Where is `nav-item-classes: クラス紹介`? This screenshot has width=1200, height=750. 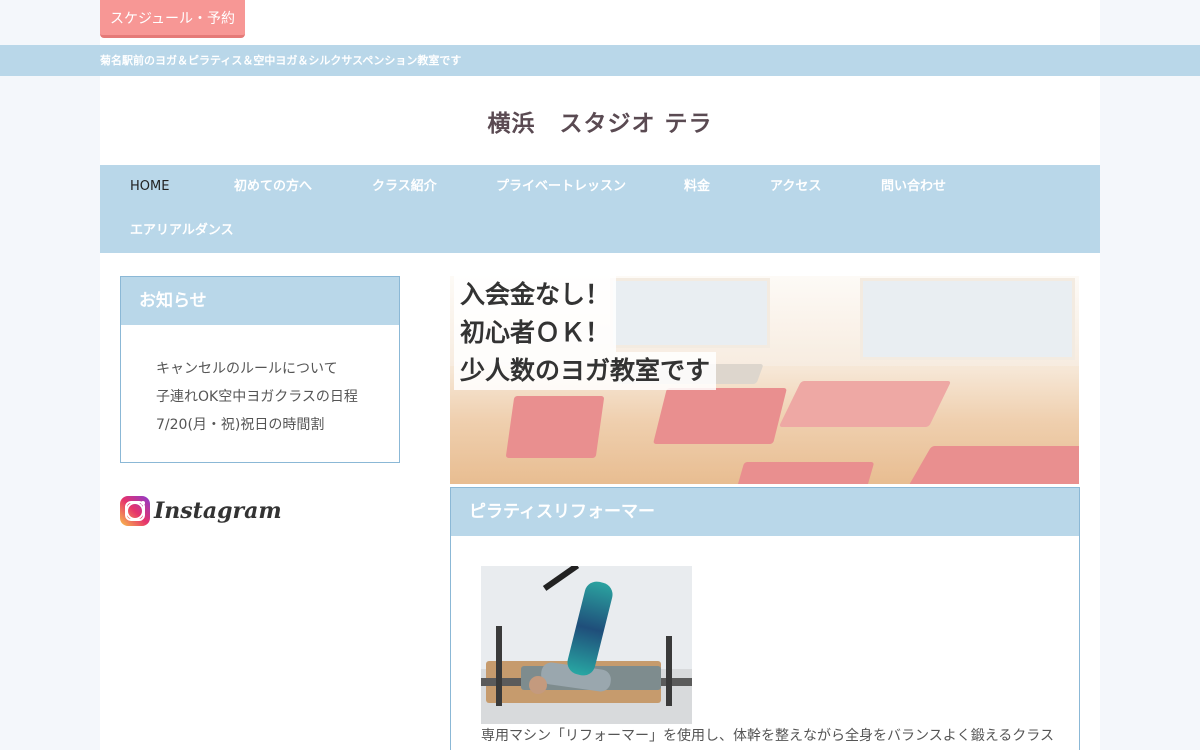
nav-item-classes: クラス紹介 is located at coordinates (404, 187).